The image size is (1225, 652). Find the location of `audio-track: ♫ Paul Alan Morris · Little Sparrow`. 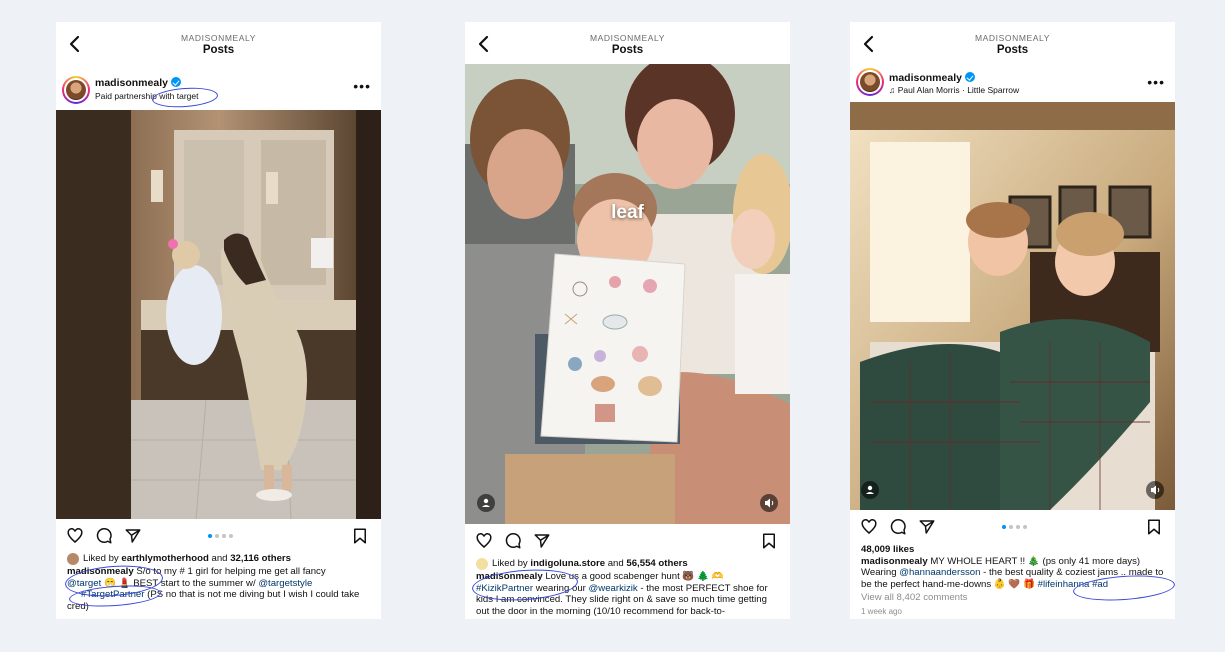

audio-track: ♫ Paul Alan Morris · Little Sparrow is located at coordinates (954, 90).